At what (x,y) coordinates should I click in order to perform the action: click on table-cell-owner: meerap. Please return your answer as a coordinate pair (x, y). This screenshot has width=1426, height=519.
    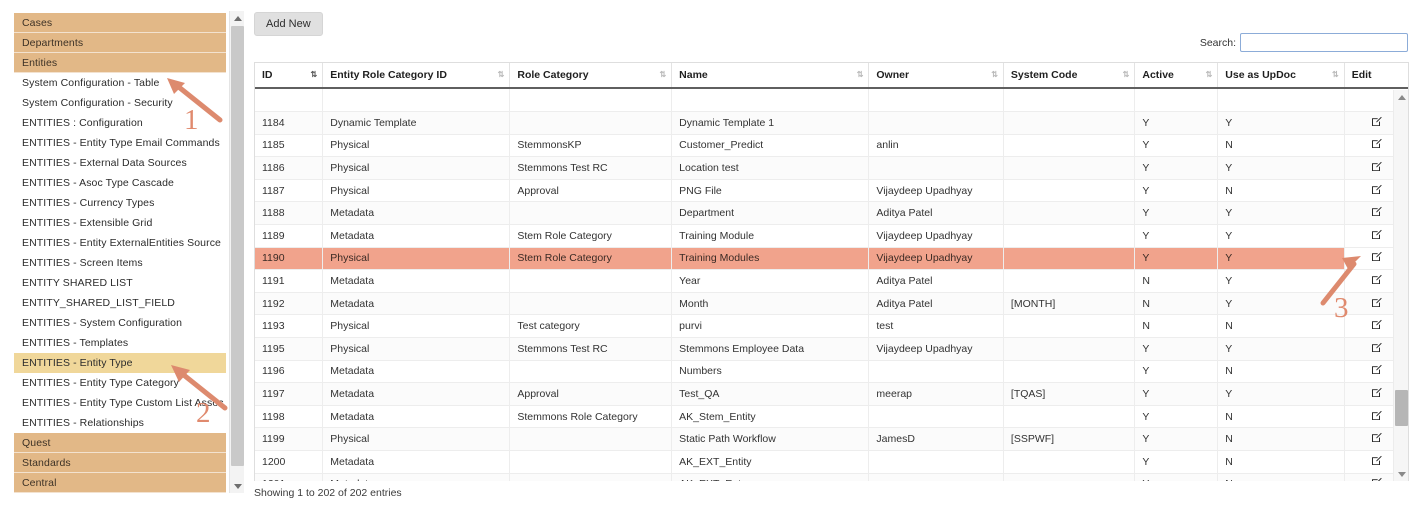
    Looking at the image, I should click on (936, 394).